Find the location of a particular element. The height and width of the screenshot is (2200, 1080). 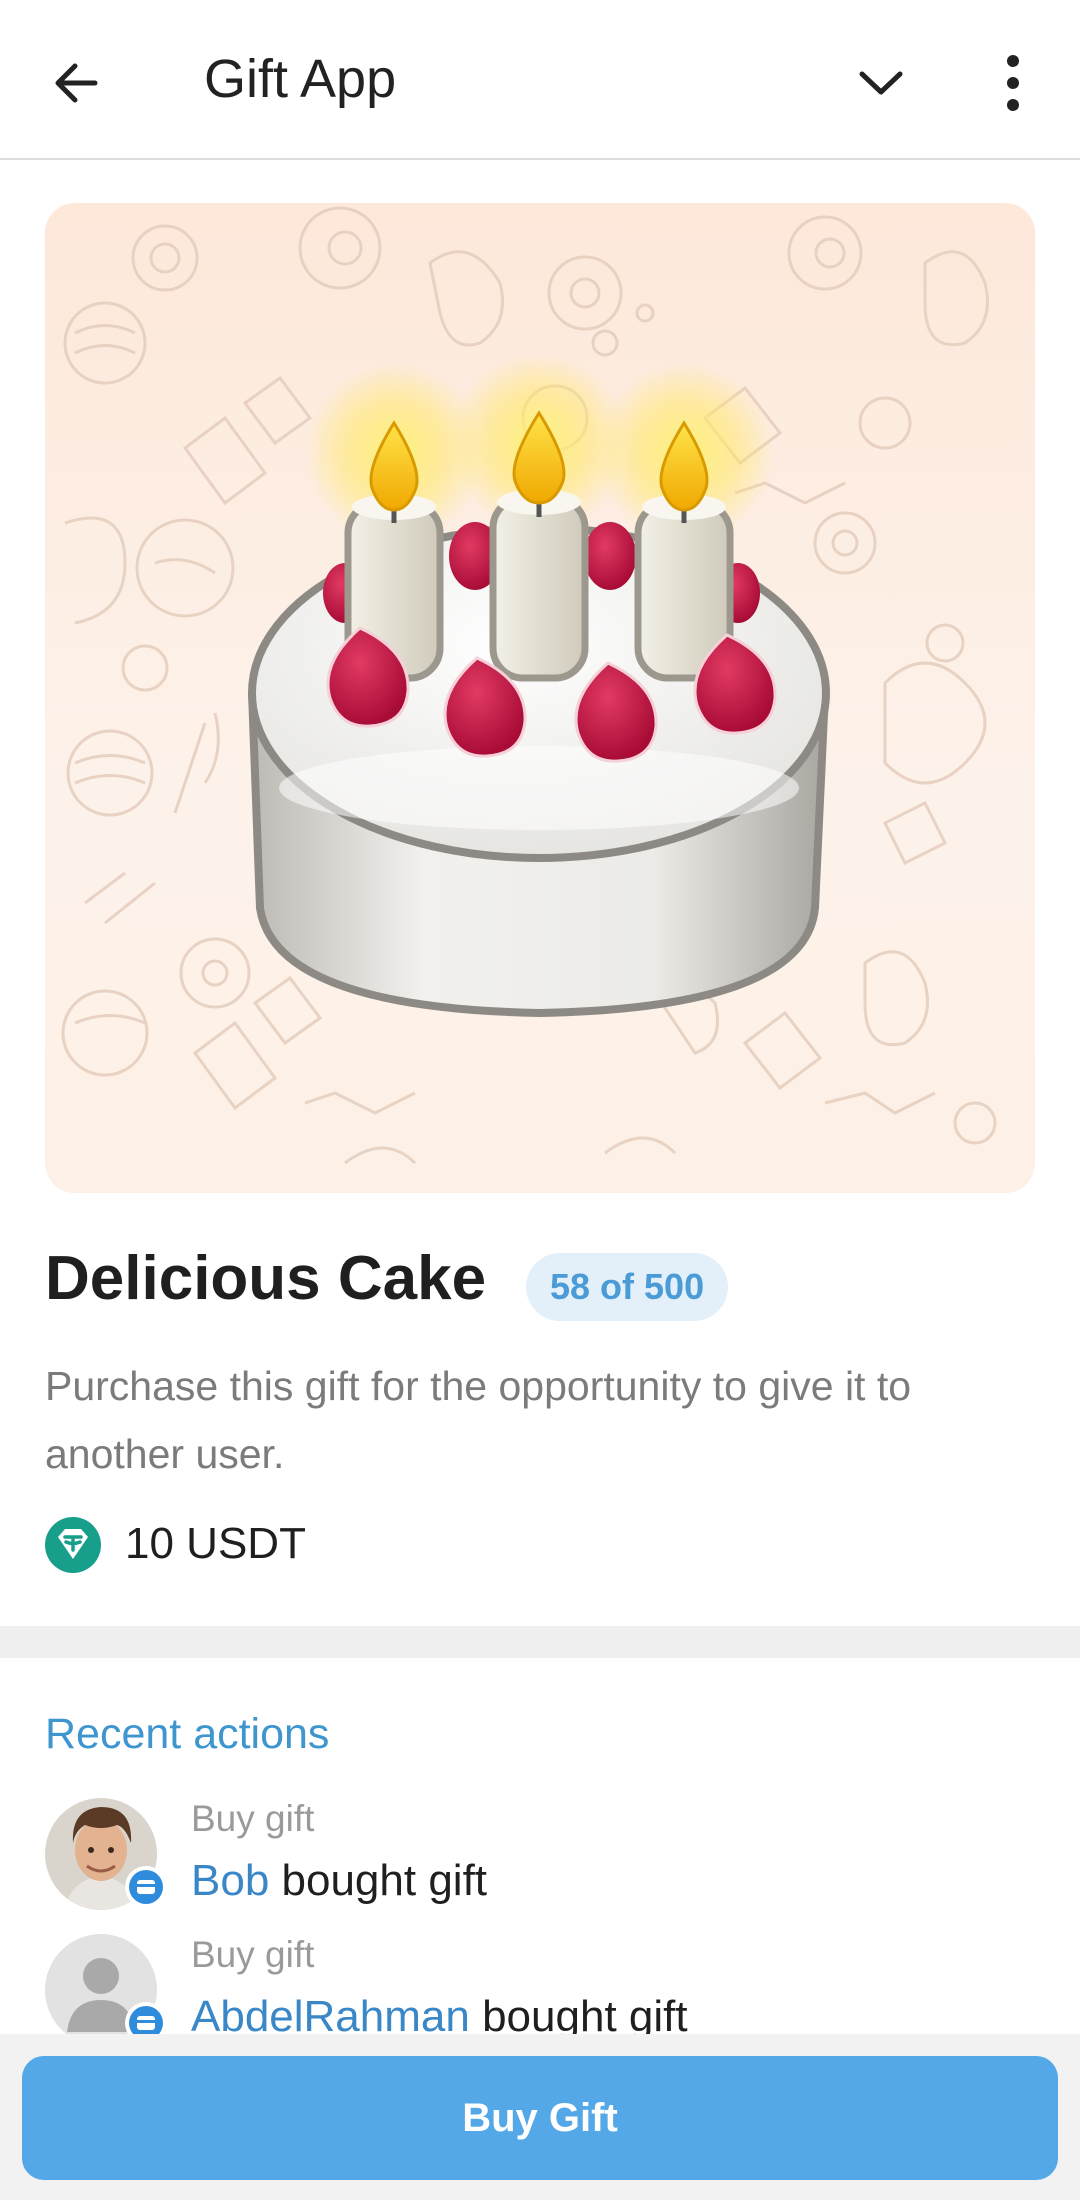

page-title: Gift App is located at coordinates (300, 79).